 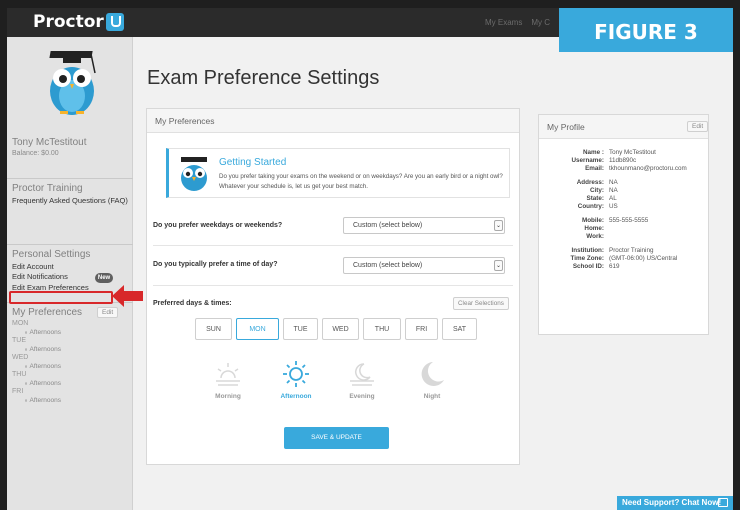 I want to click on save-update-button: SAVE & UPDATE, so click(x=336, y=438).